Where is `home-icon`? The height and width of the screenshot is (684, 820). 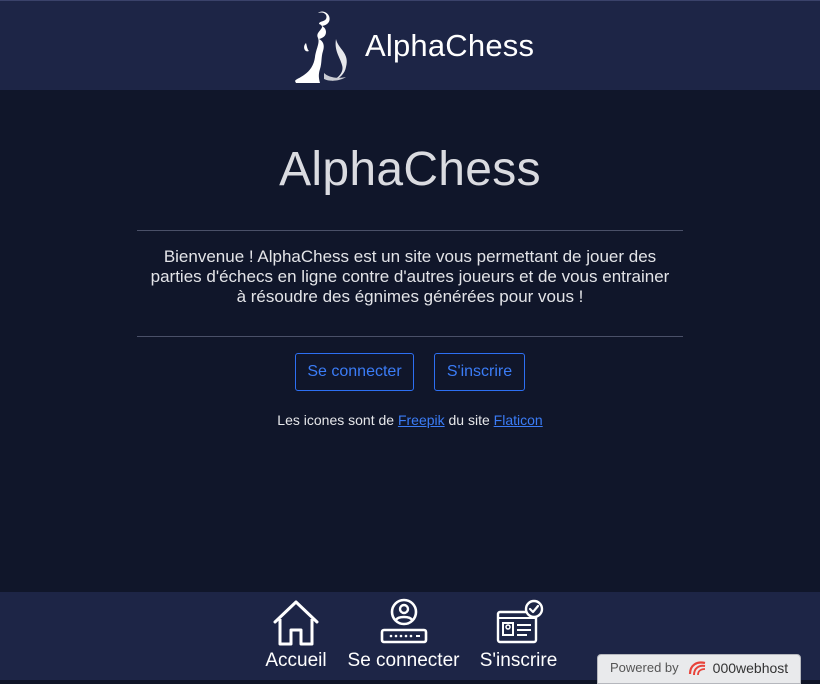
home-icon is located at coordinates (296, 623).